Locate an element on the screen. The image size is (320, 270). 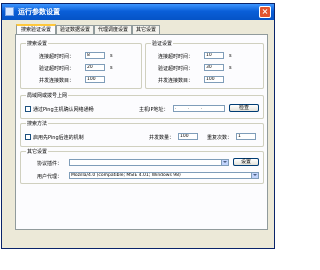
tab-proxy-schedule: 代理调度设置 is located at coordinates (113, 29).